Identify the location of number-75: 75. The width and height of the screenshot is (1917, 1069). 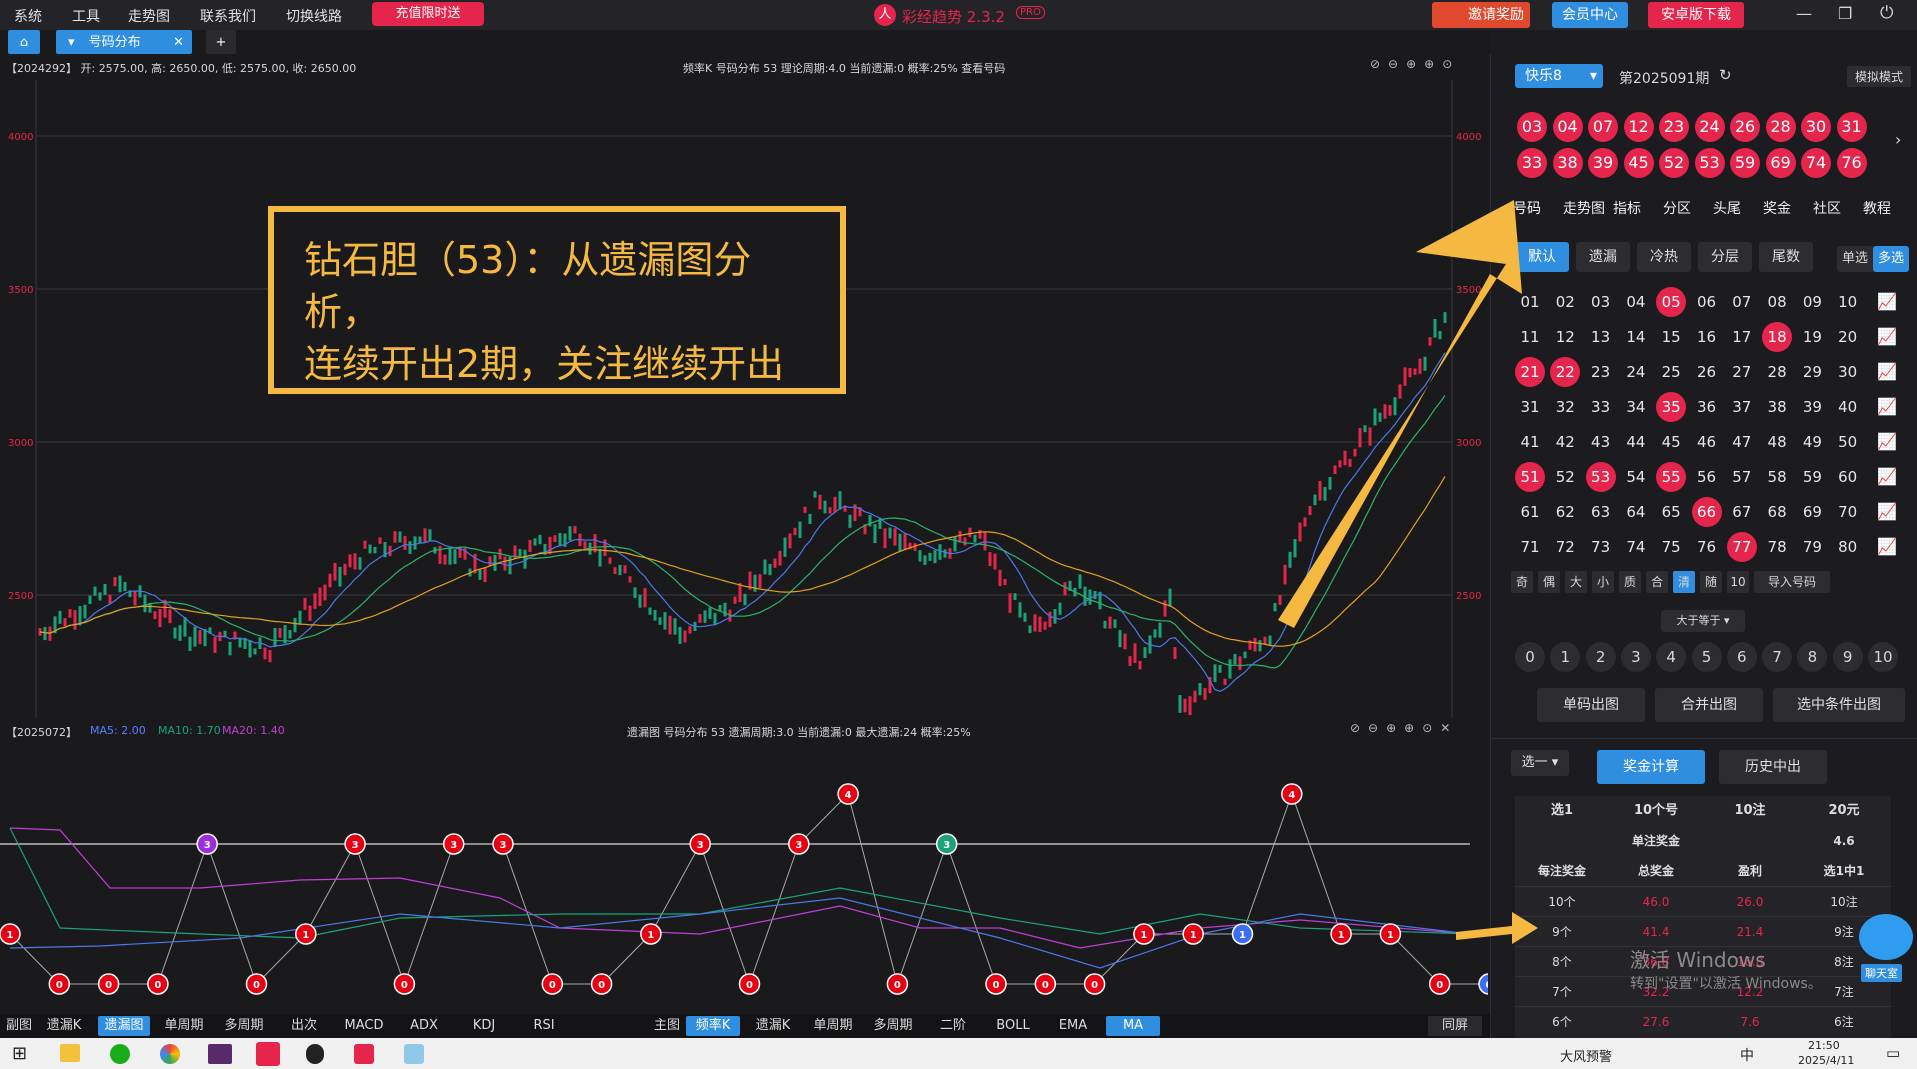
(1671, 547).